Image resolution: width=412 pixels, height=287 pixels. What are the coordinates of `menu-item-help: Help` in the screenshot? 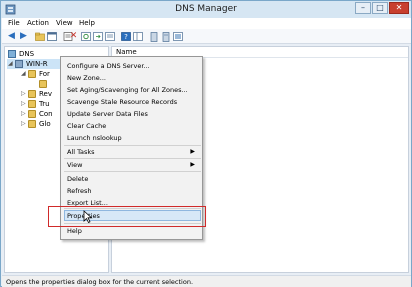 It's located at (133, 231).